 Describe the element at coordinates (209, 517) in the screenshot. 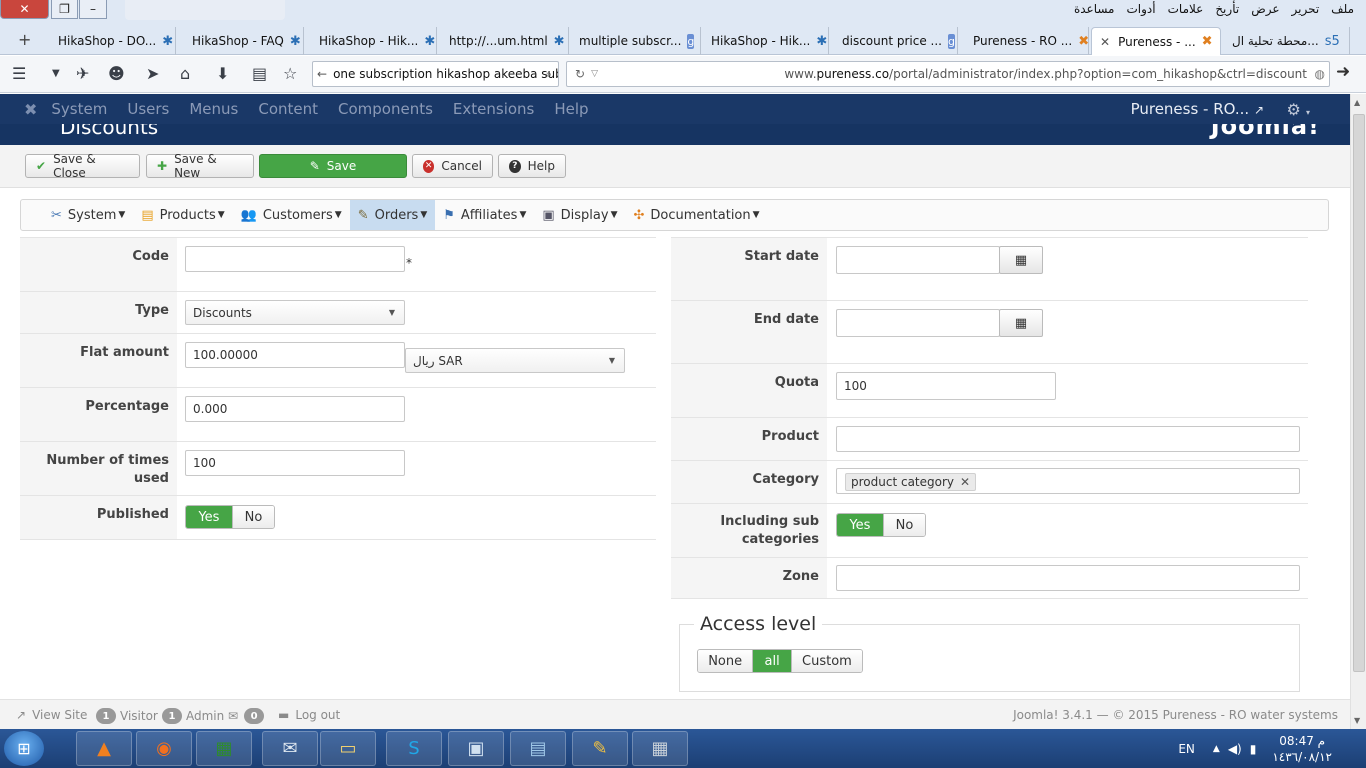

I see `published-yes-button: Yes` at that location.